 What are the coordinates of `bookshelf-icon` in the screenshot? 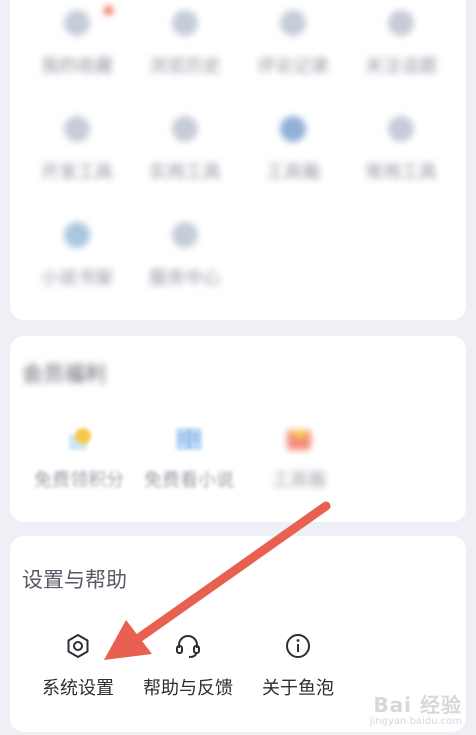 It's located at (77, 235).